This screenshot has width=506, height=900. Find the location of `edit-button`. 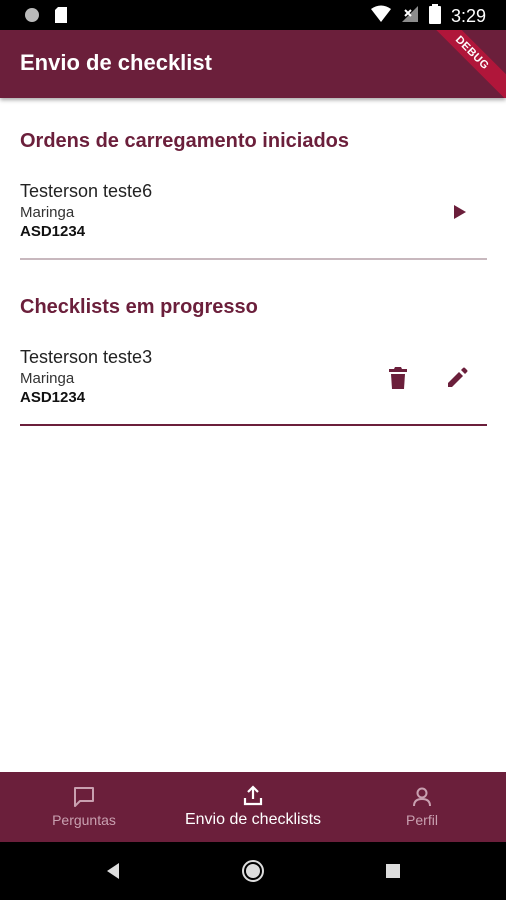

edit-button is located at coordinates (457, 378).